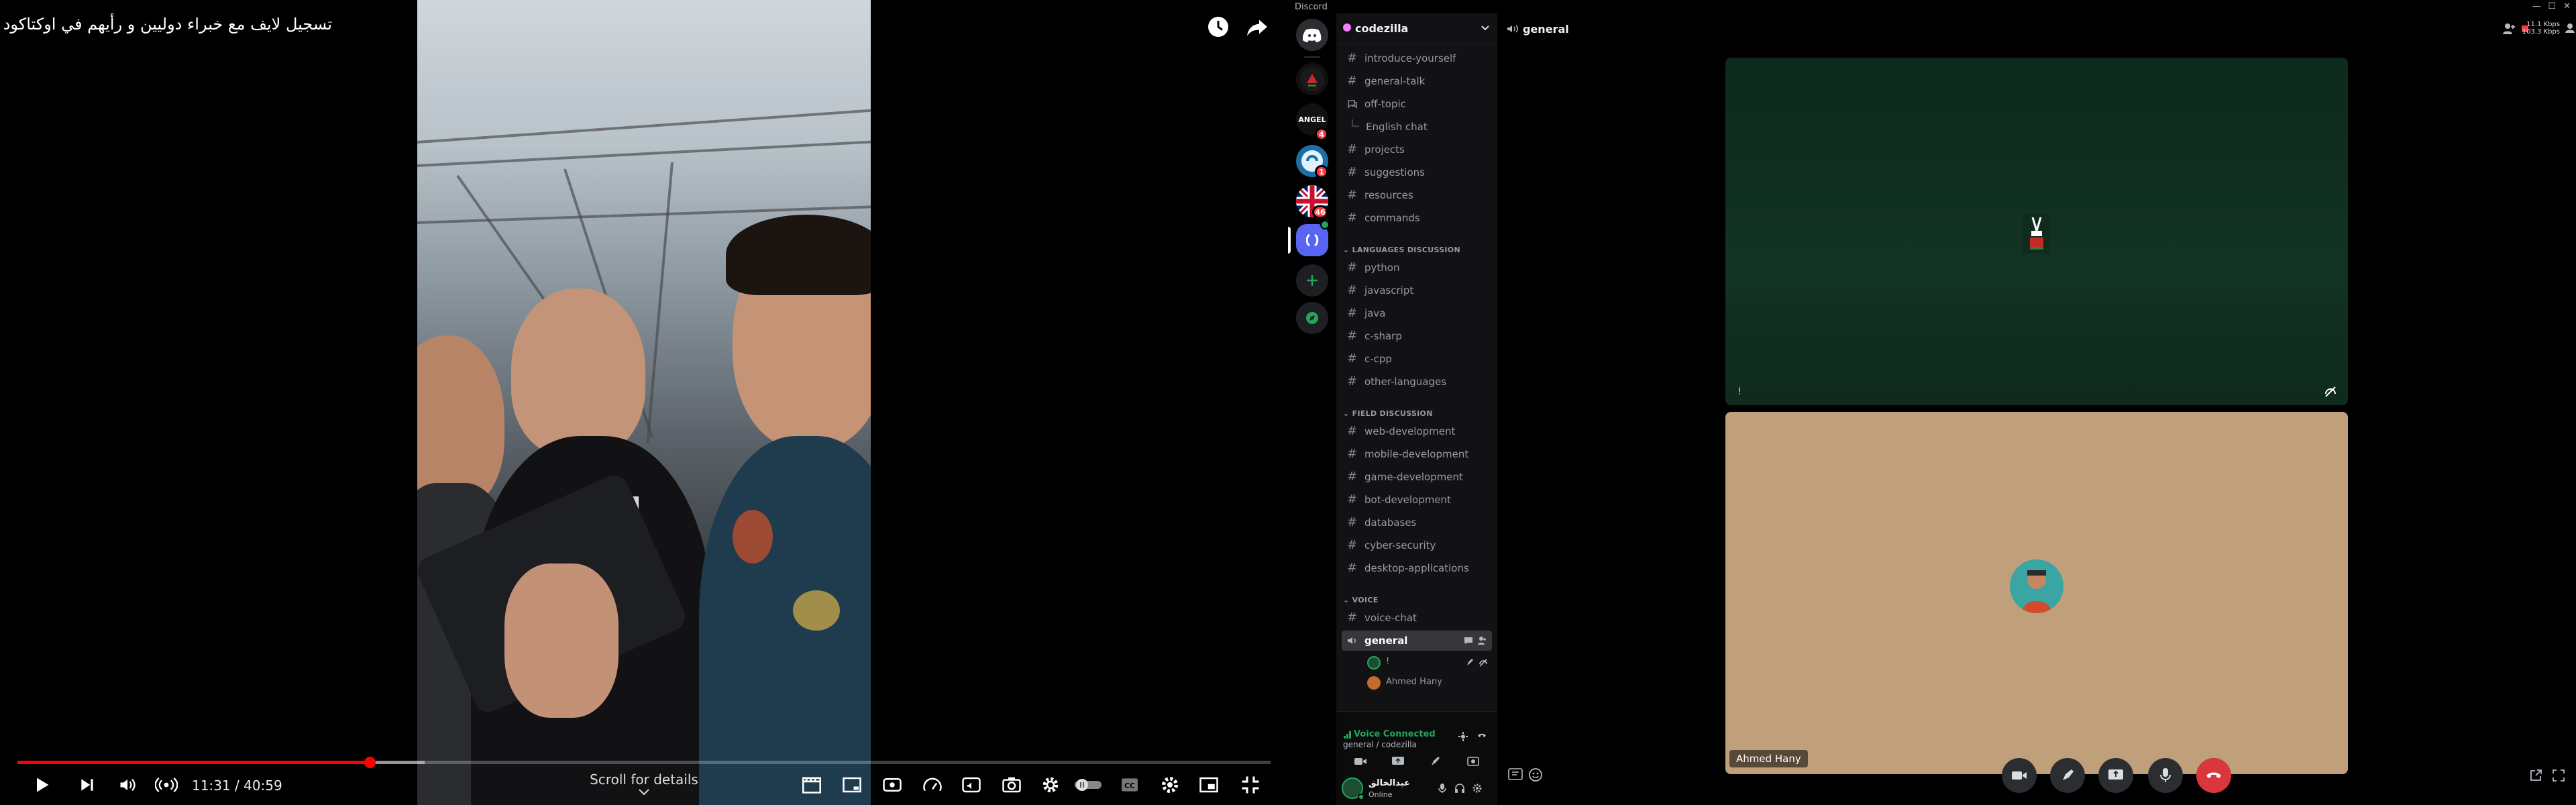  Describe the element at coordinates (1312, 318) in the screenshot. I see `explore-compass-icon` at that location.